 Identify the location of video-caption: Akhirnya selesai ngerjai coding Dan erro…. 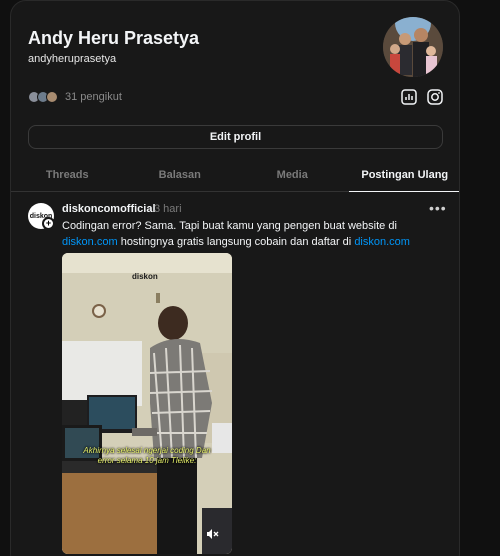
(147, 455).